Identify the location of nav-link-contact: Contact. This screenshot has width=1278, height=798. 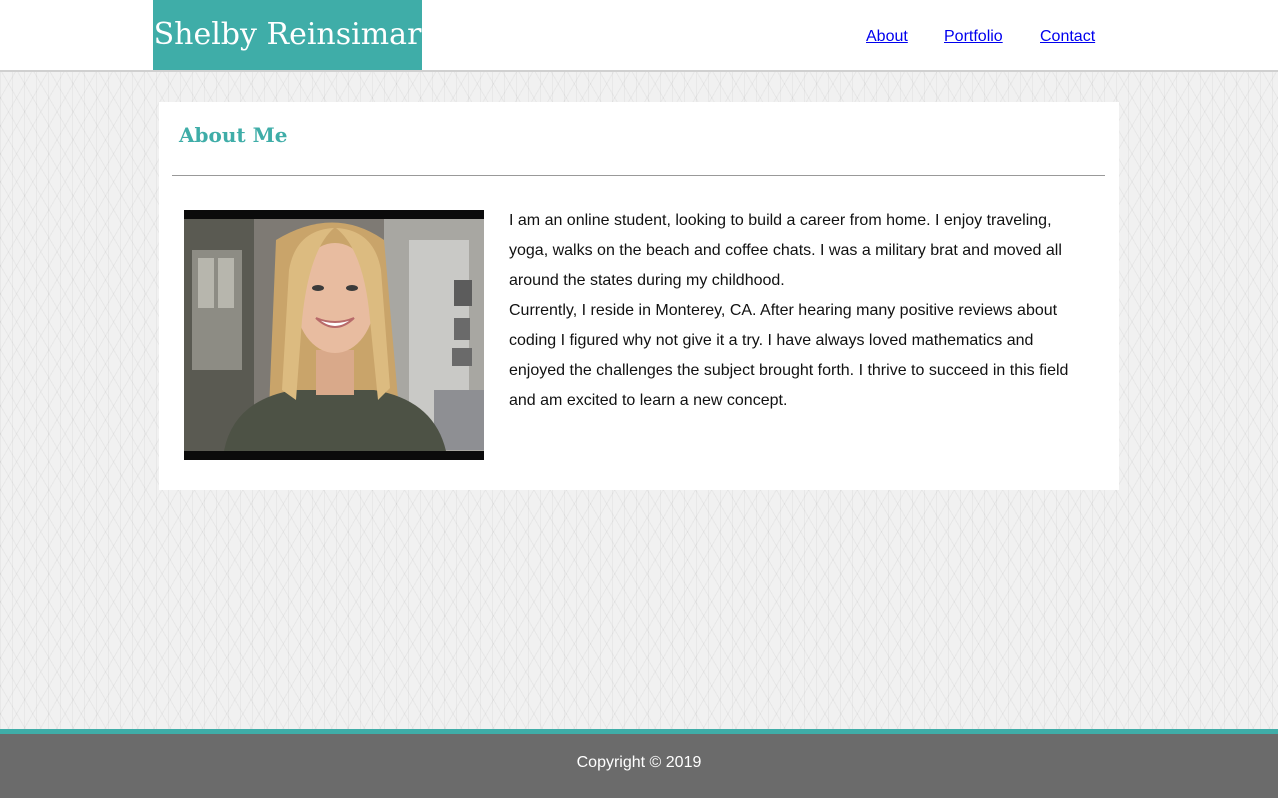
(1067, 39).